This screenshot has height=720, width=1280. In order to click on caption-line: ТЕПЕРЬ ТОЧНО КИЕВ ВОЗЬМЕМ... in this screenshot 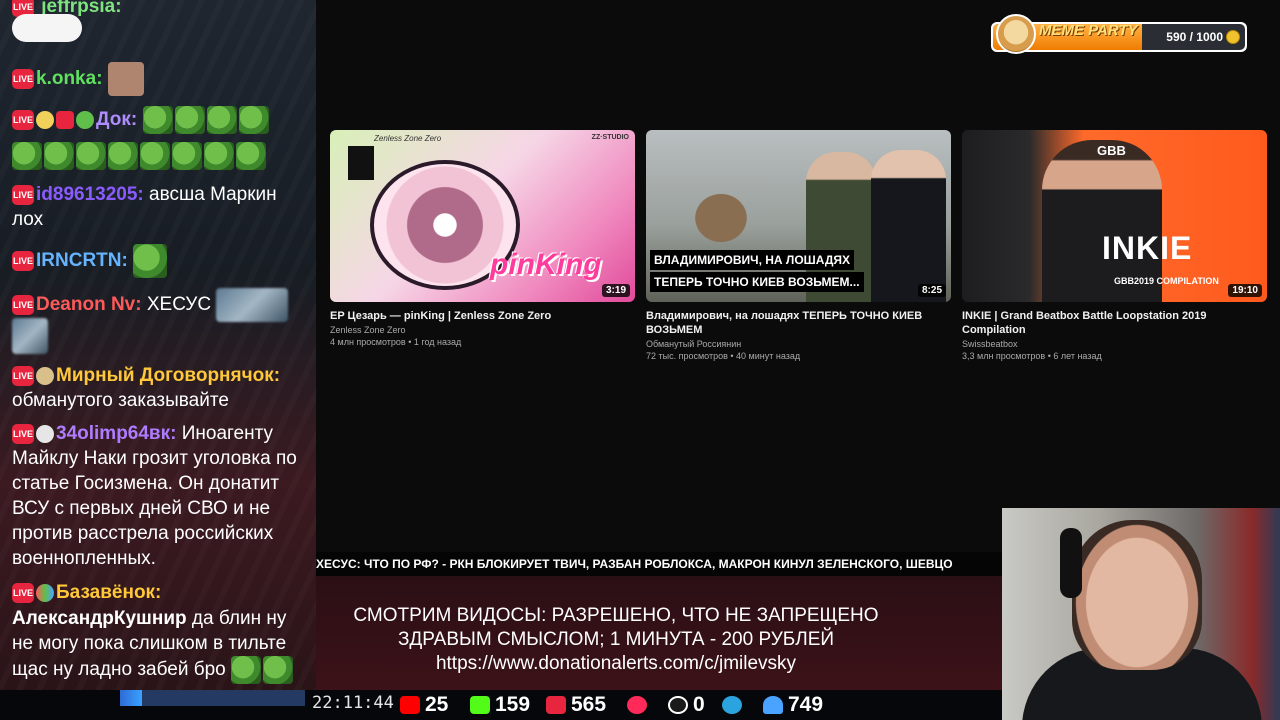, I will do `click(757, 282)`.